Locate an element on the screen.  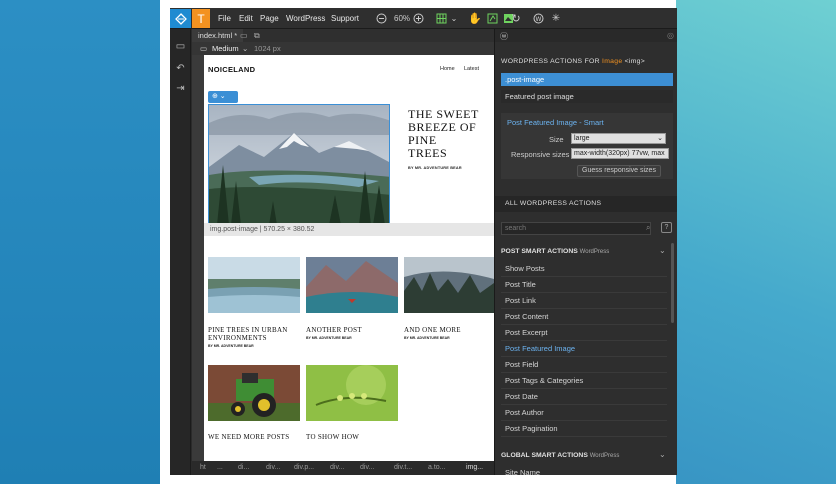
action-post-field: Post Field is located at coordinates (584, 365).